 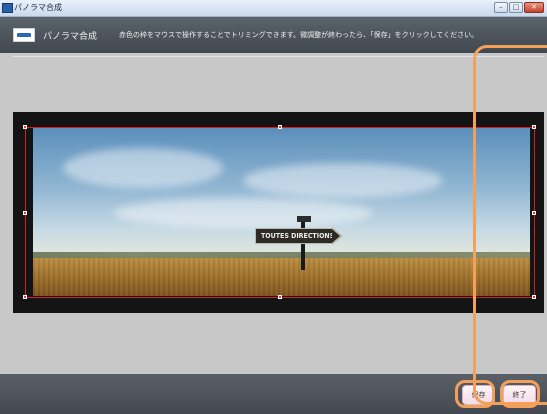 What do you see at coordinates (516, 7) in the screenshot?
I see `maximize-button: □` at bounding box center [516, 7].